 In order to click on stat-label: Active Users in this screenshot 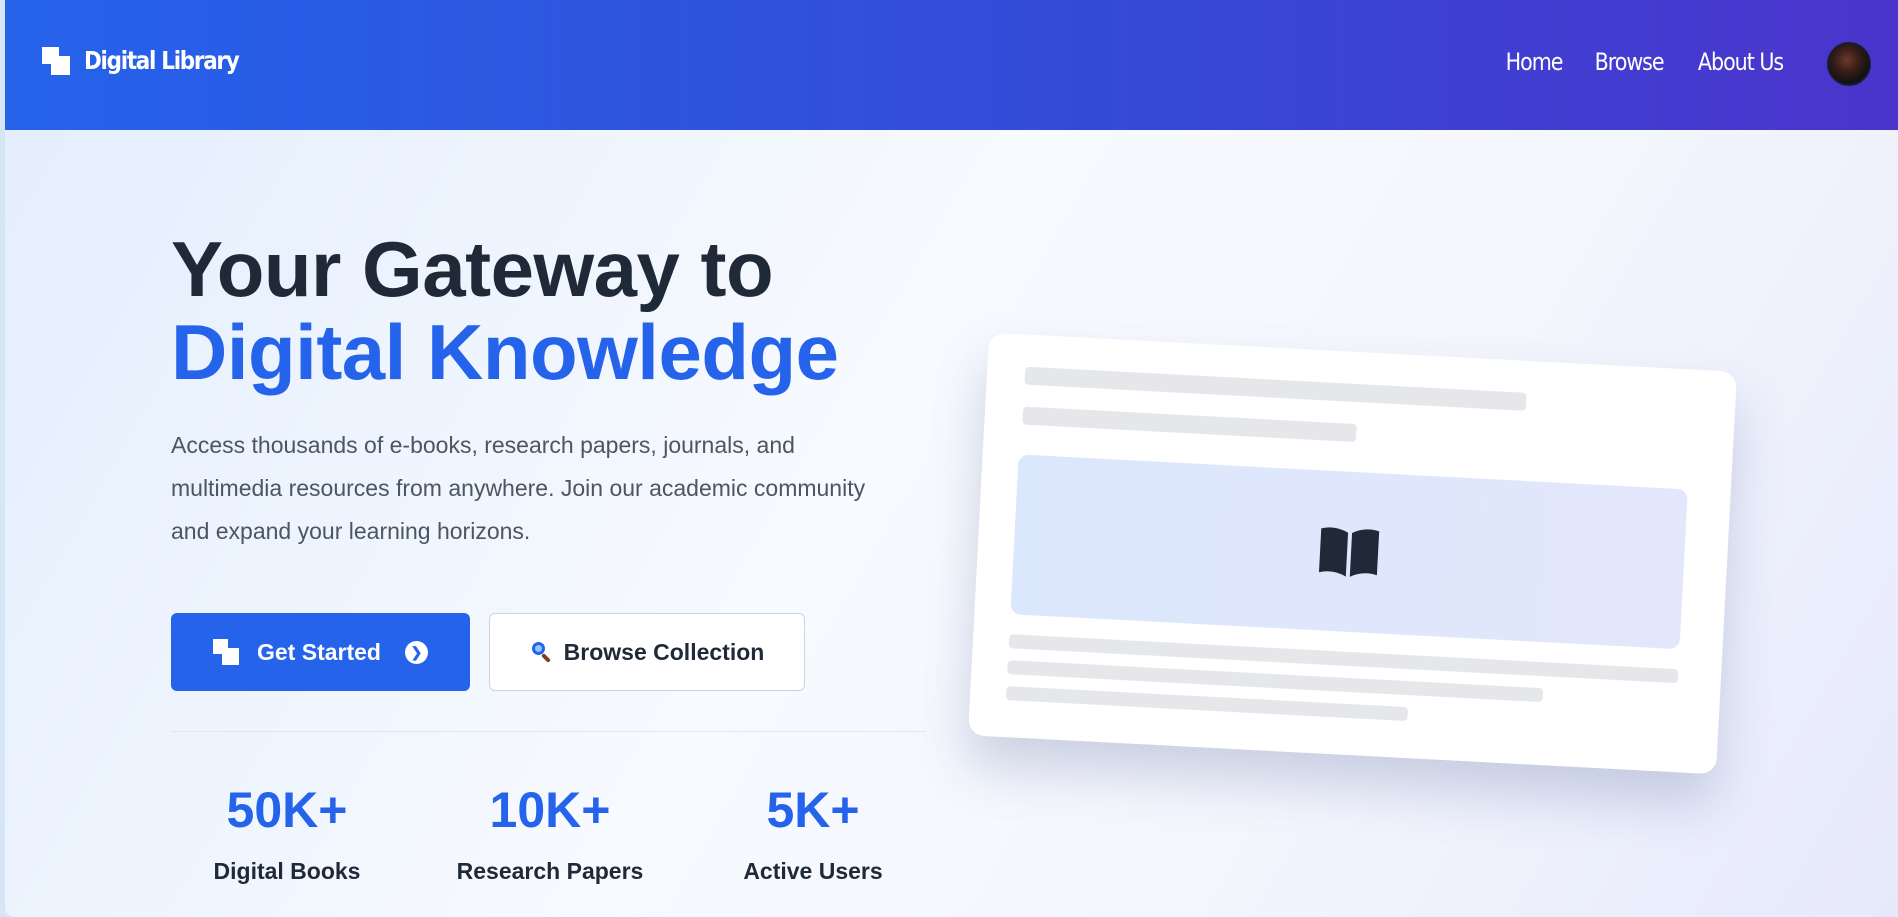, I will do `click(813, 871)`.